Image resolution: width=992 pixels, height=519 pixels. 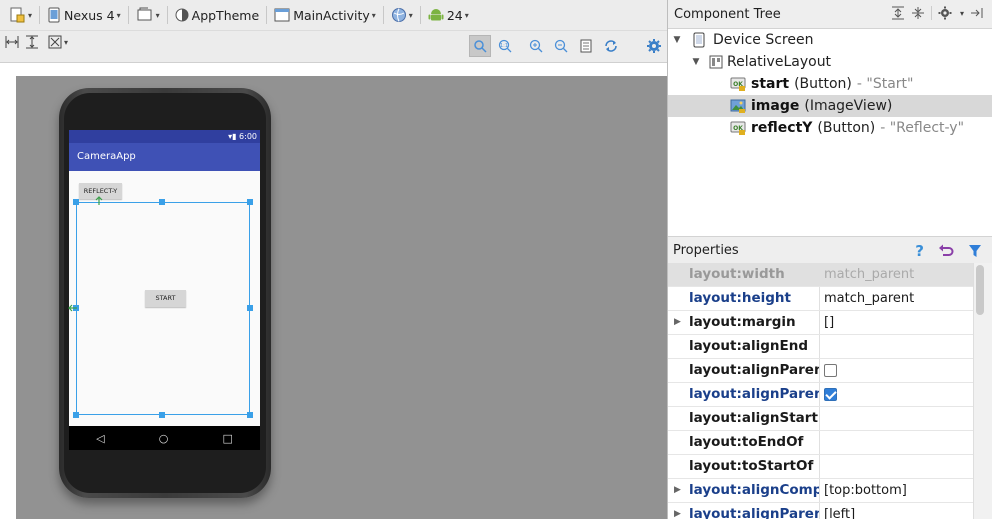 I want to click on resize-handle-bottom-left, so click(x=76, y=415).